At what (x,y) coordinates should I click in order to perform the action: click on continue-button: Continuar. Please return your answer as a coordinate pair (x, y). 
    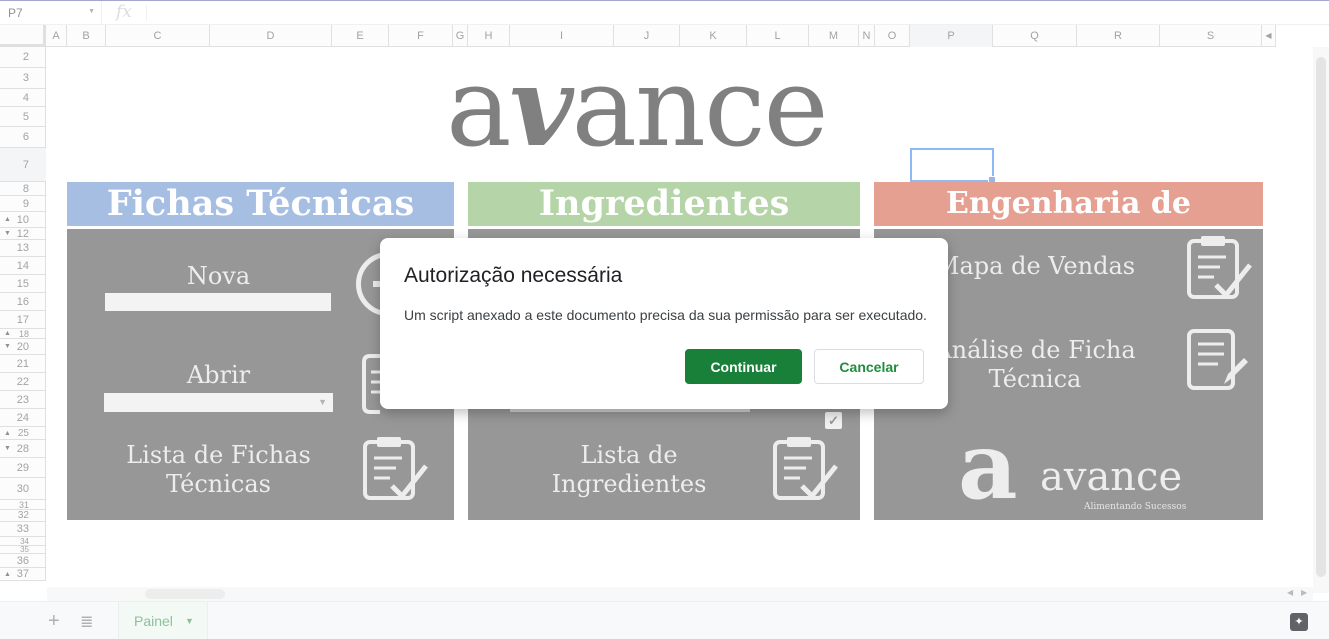
    Looking at the image, I should click on (743, 366).